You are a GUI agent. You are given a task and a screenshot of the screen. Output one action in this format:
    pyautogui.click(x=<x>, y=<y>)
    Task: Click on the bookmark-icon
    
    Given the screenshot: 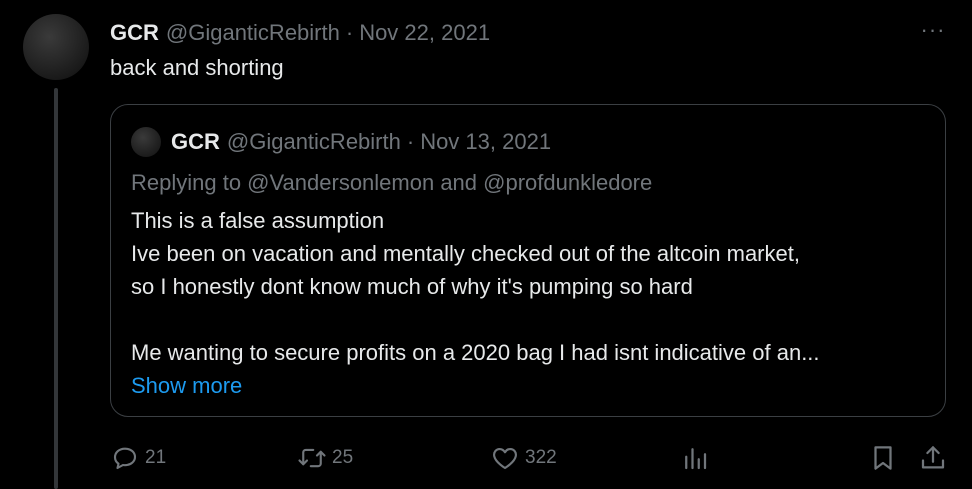 What is the action you would take?
    pyautogui.click(x=883, y=458)
    